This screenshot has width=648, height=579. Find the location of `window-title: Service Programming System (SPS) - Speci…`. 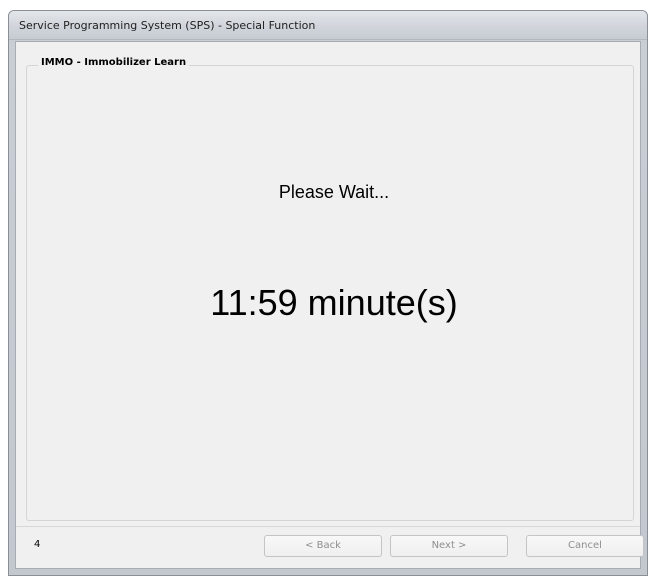

window-title: Service Programming System (SPS) - Speci… is located at coordinates (167, 25).